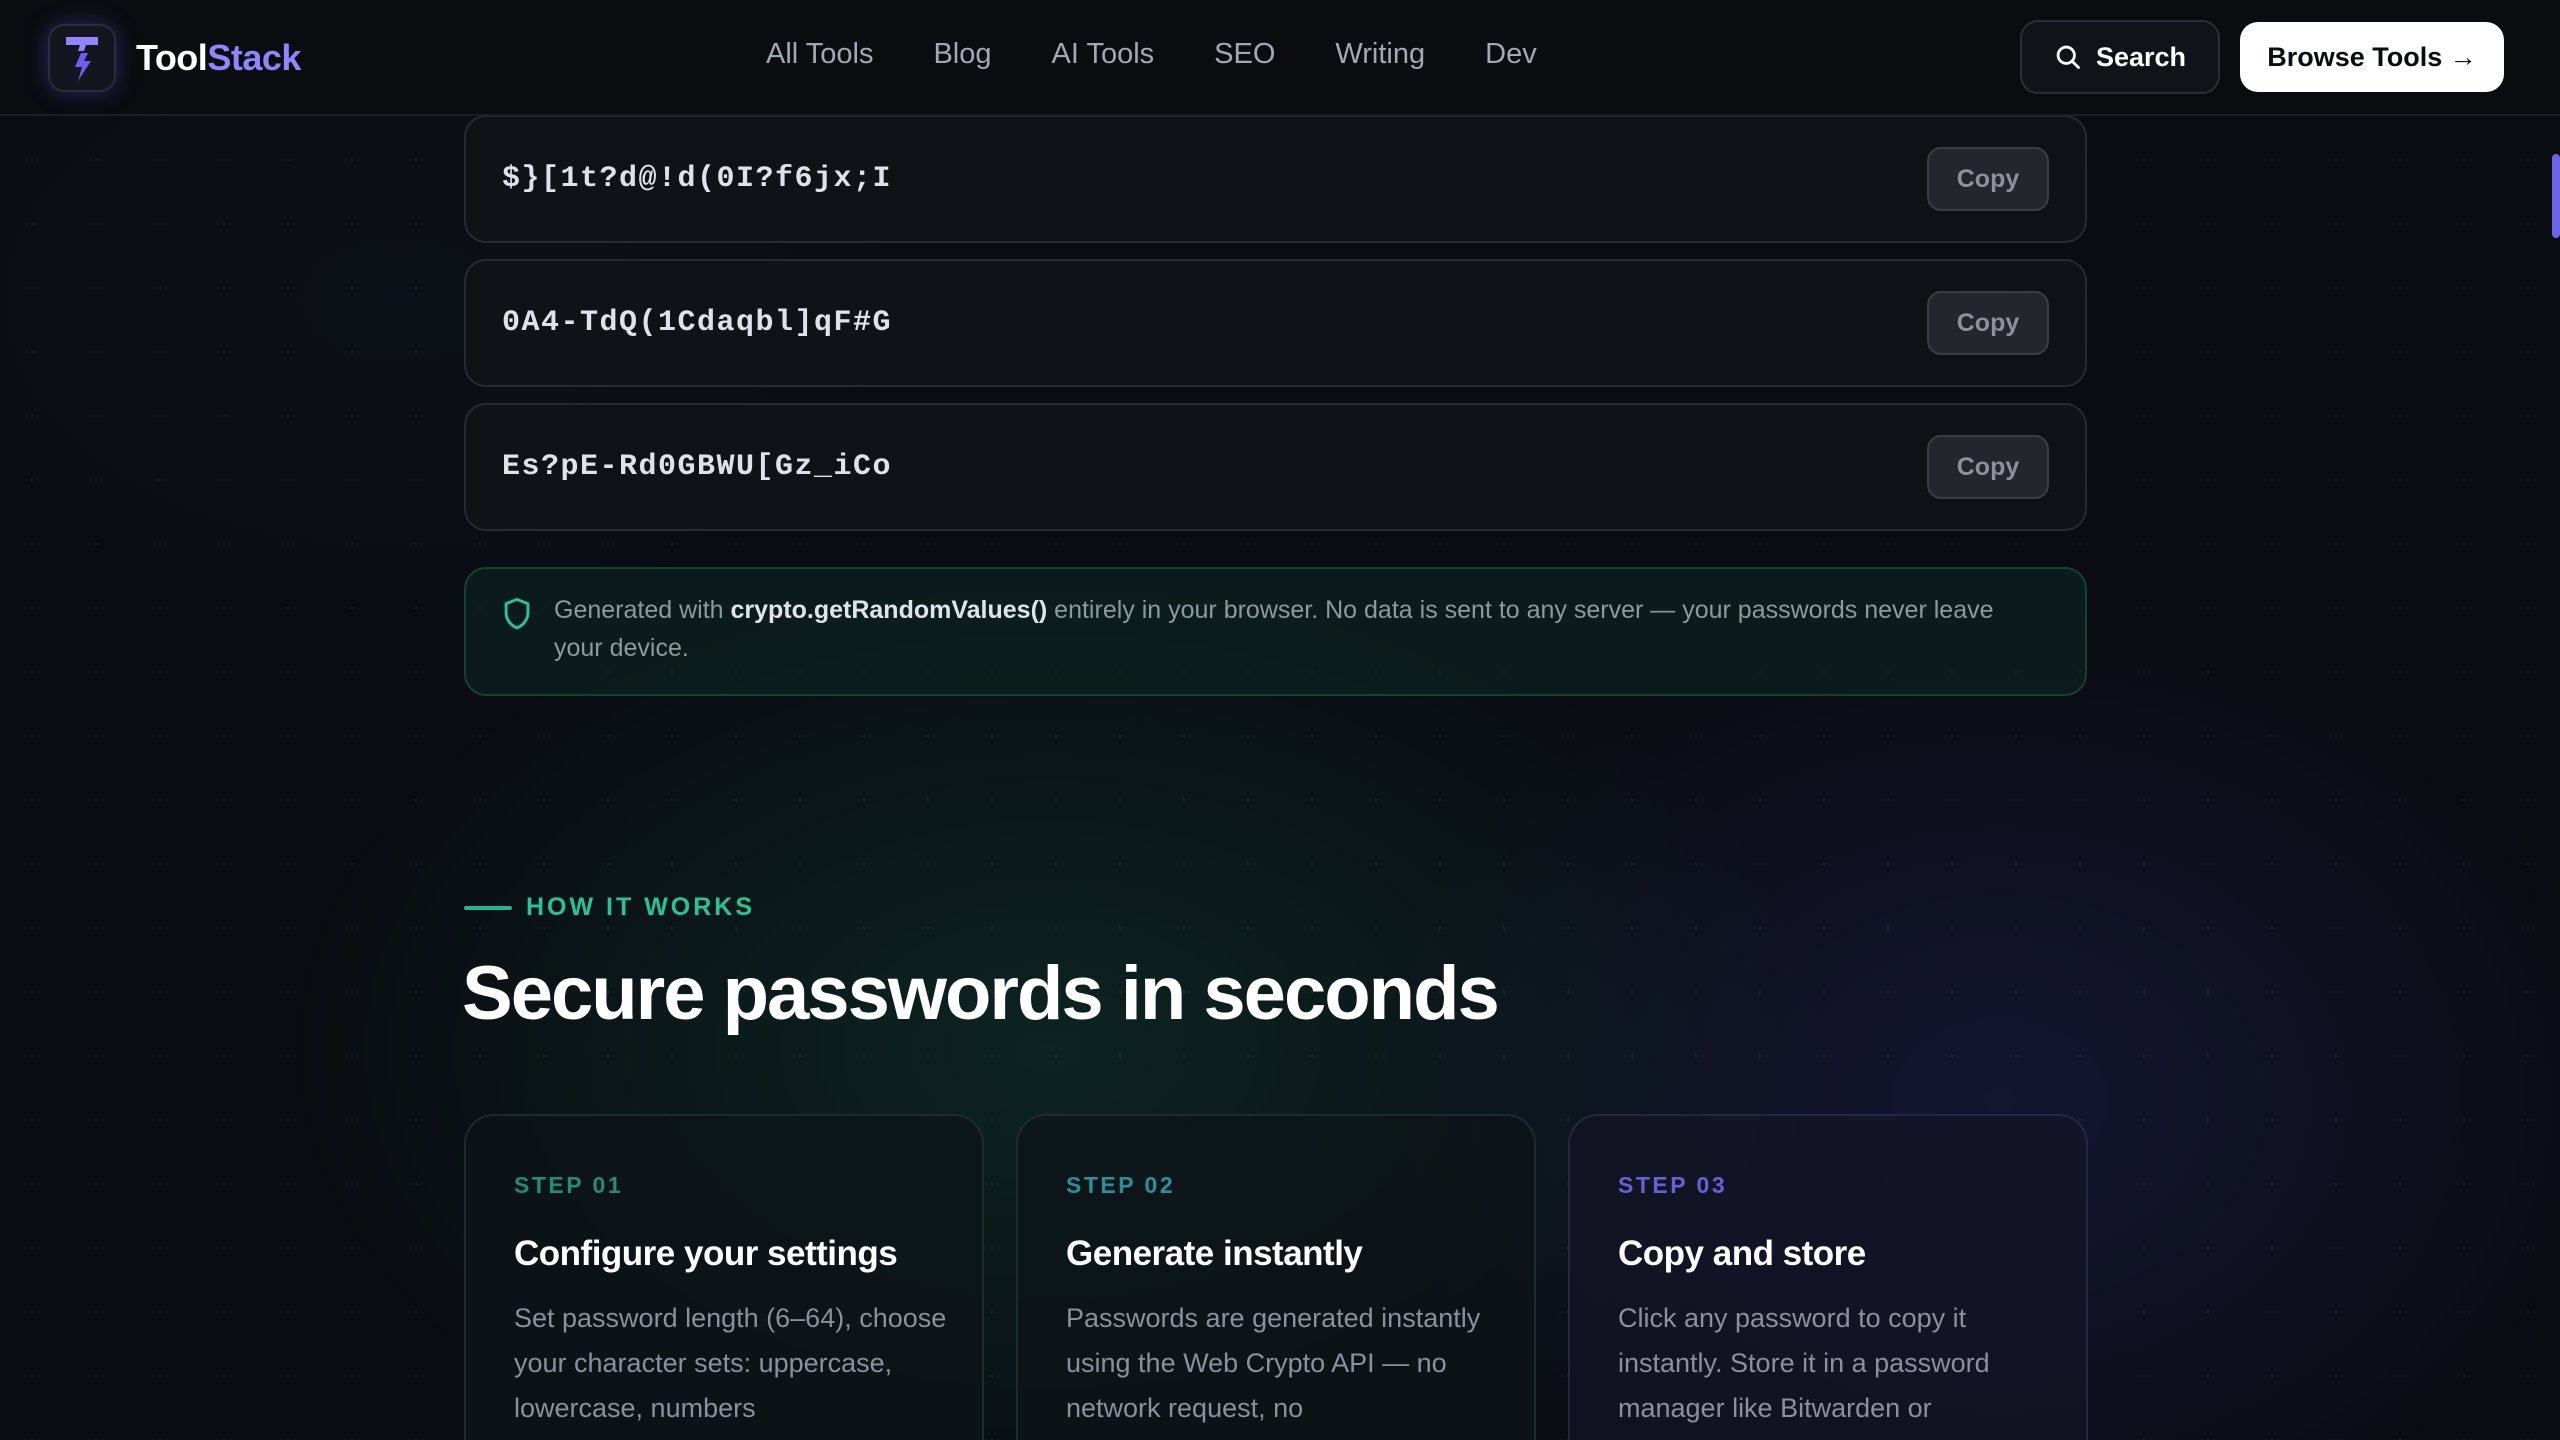  What do you see at coordinates (962, 54) in the screenshot?
I see `nav-item-blog: Blog` at bounding box center [962, 54].